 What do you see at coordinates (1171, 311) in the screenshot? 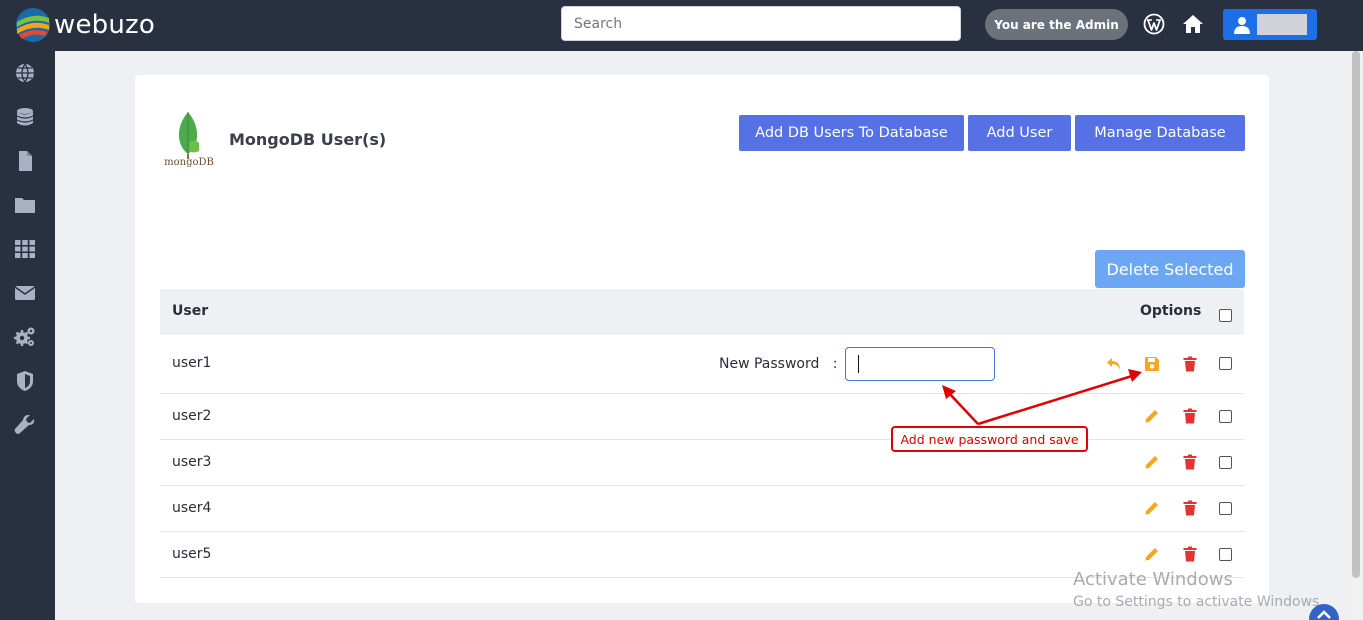
I see `column-header-options: Options` at bounding box center [1171, 311].